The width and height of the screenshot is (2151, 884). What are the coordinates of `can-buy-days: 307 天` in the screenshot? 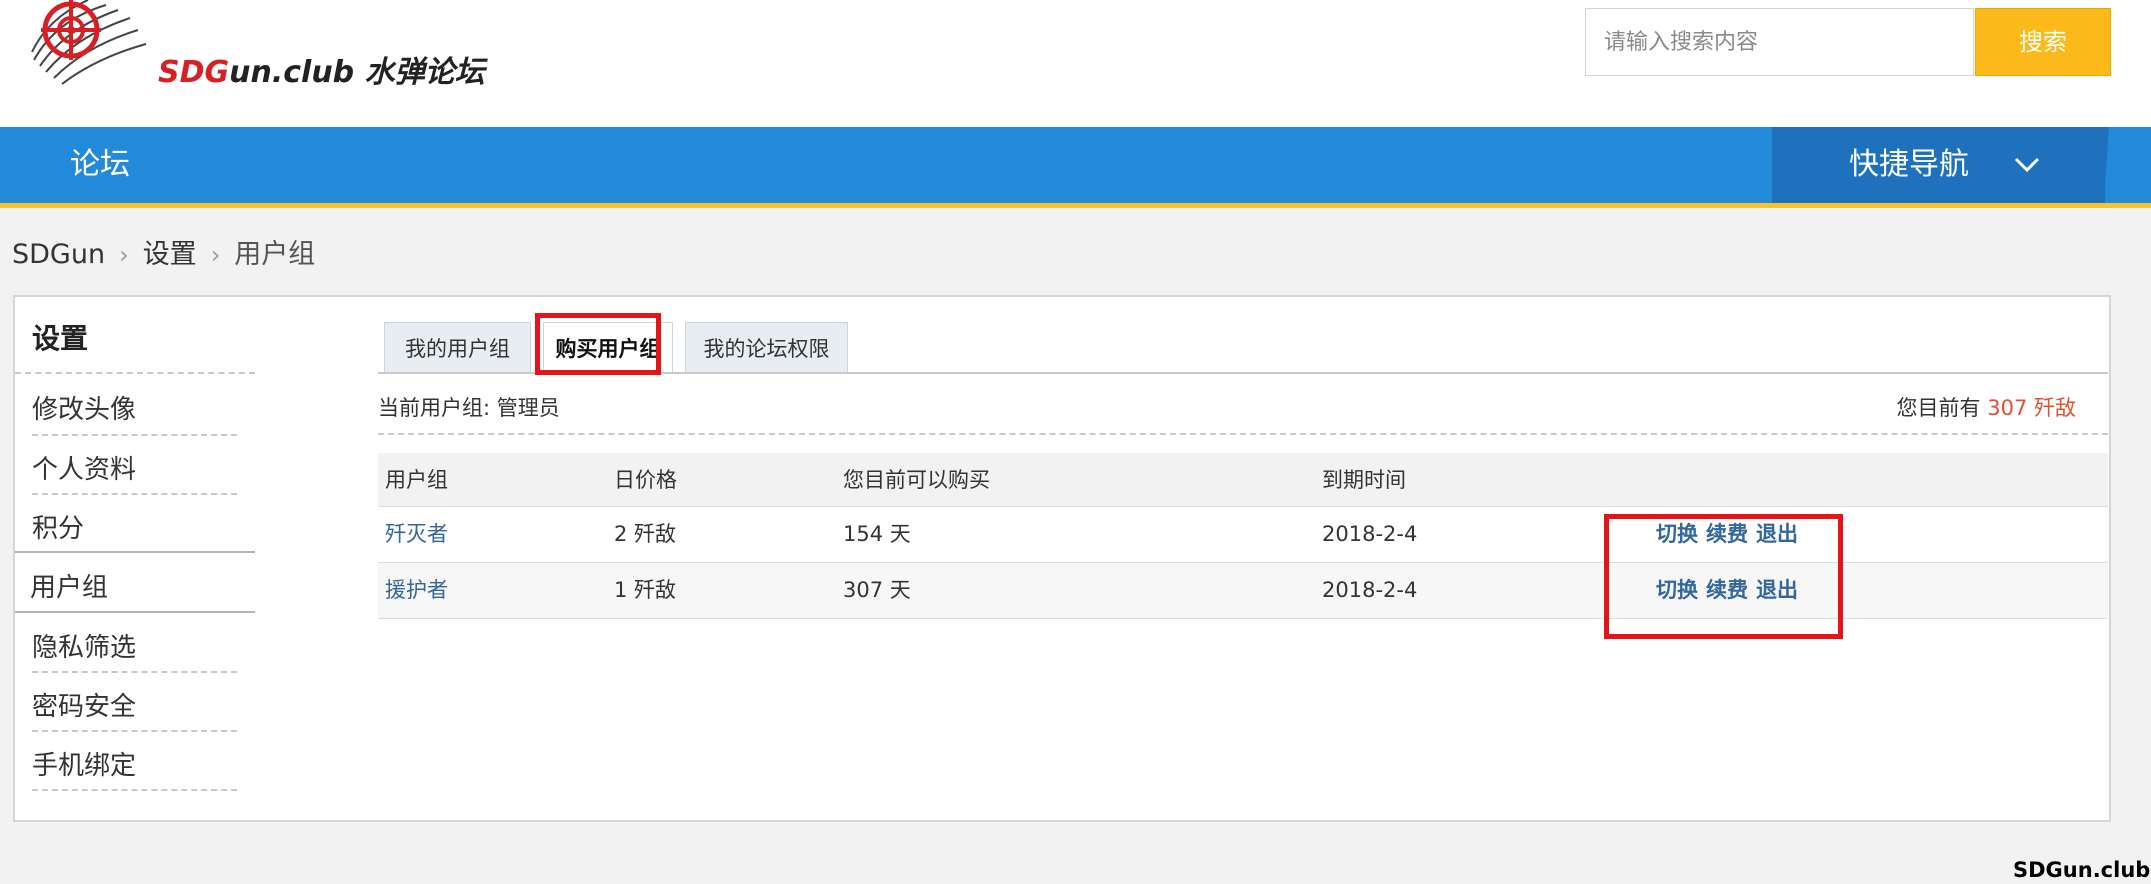 It's located at (877, 590).